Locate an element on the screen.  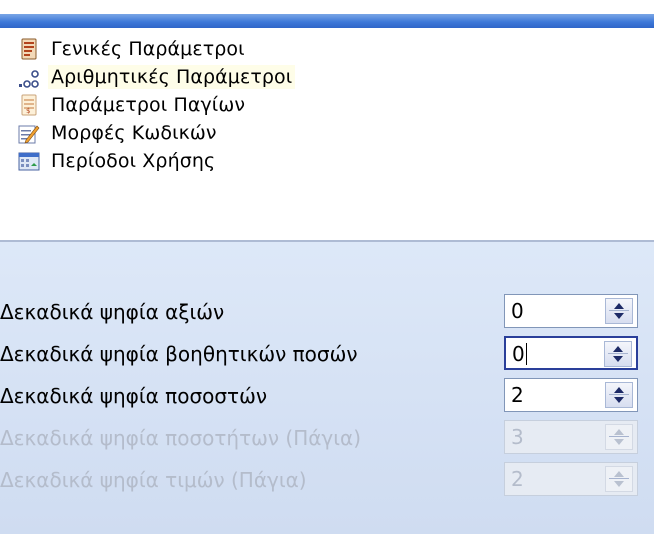
nav-item-label: Γενικές Παράμετροι is located at coordinates (148, 49).